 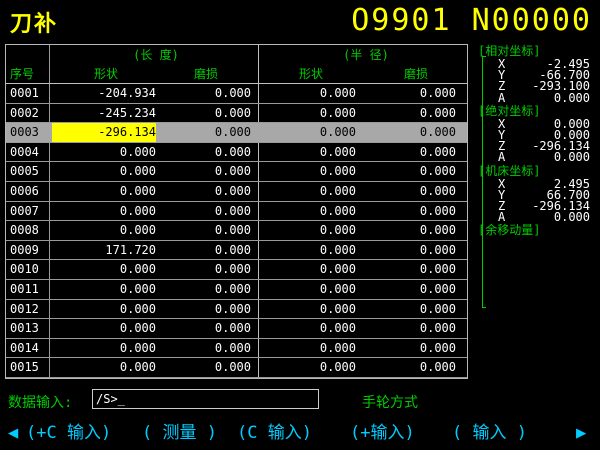 What do you see at coordinates (34, 24) in the screenshot?
I see `page-title: 刀补` at bounding box center [34, 24].